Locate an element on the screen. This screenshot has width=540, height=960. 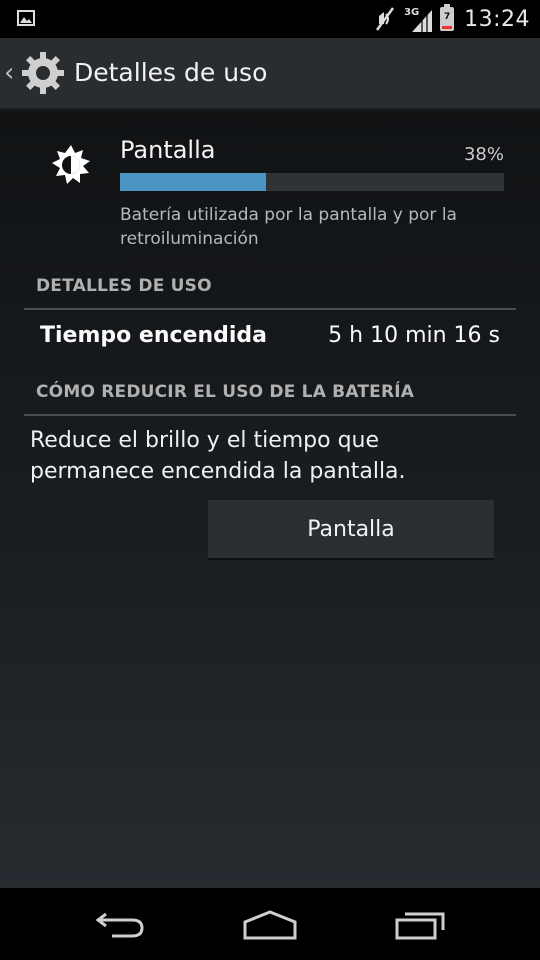
mute-icon is located at coordinates (385, 19).